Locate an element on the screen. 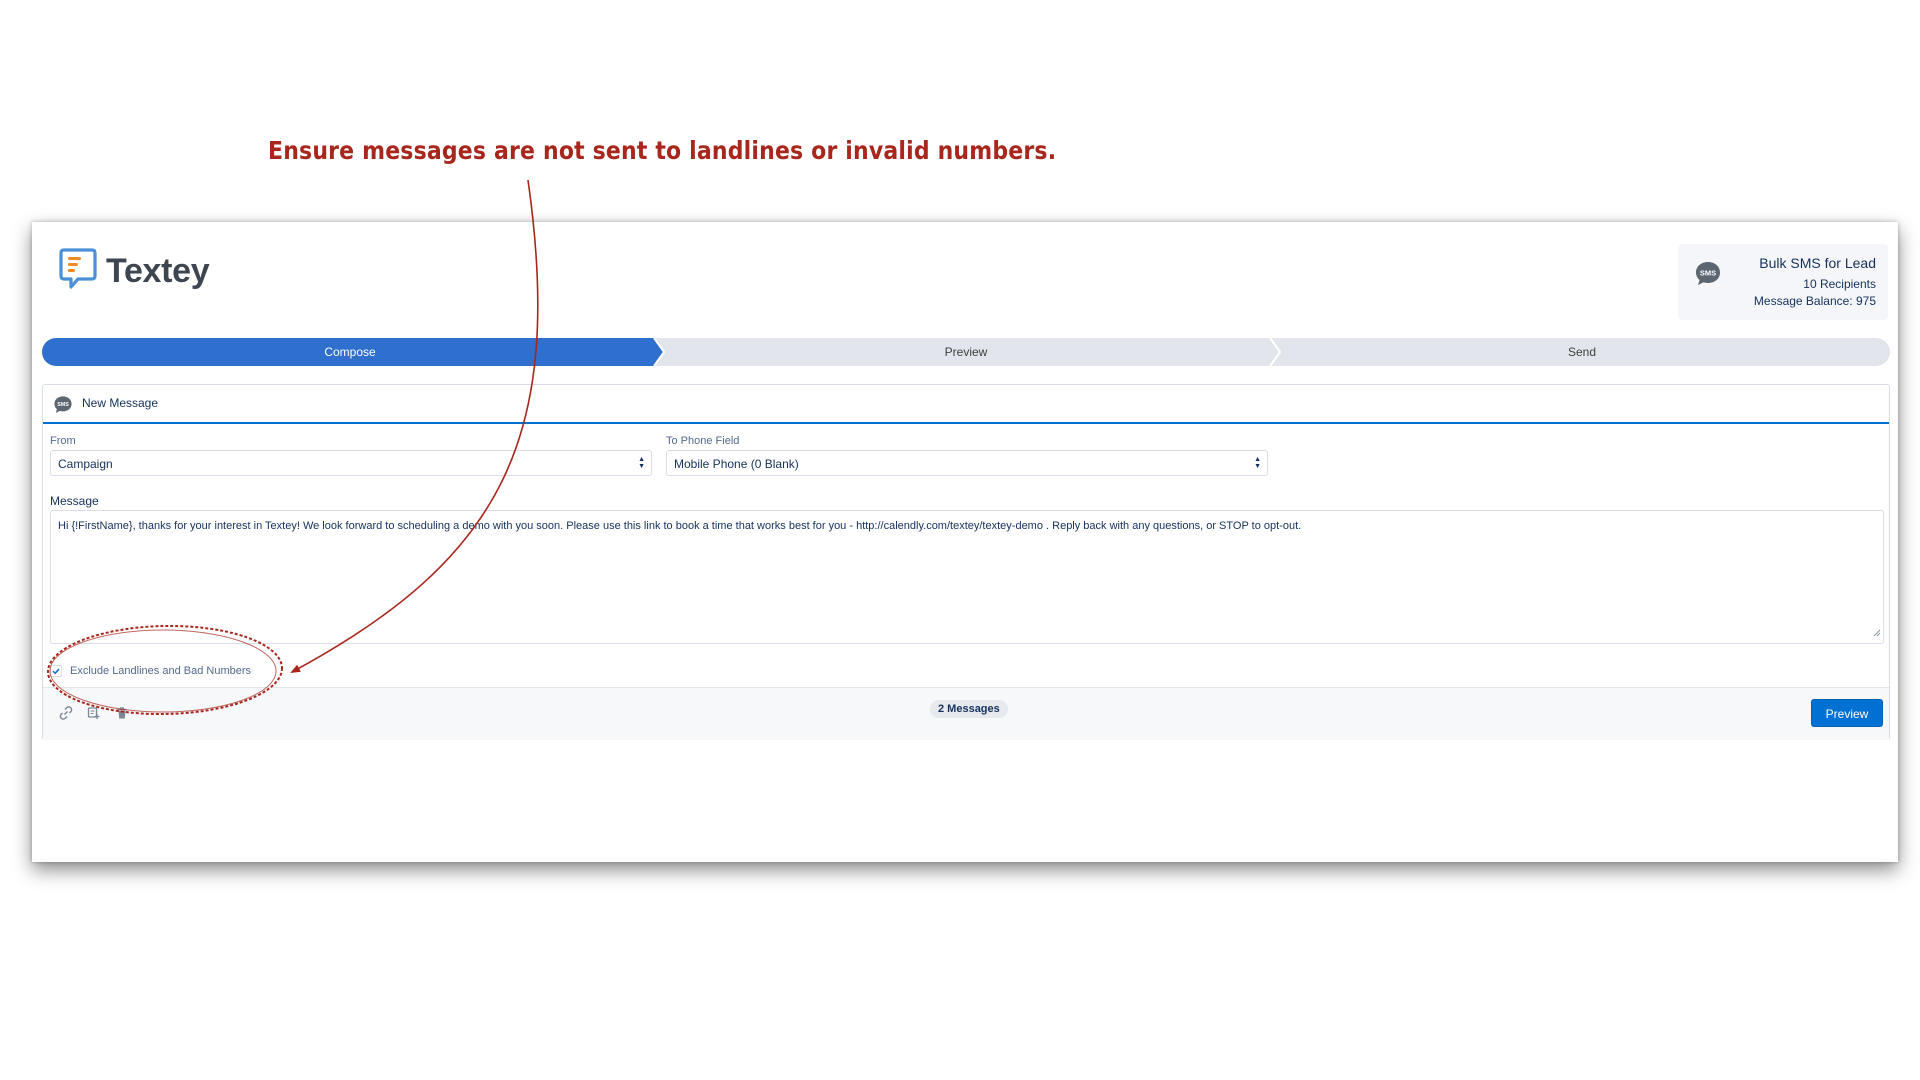 The height and width of the screenshot is (1080, 1920). recipients-count: 10 Recipients is located at coordinates (1839, 284).